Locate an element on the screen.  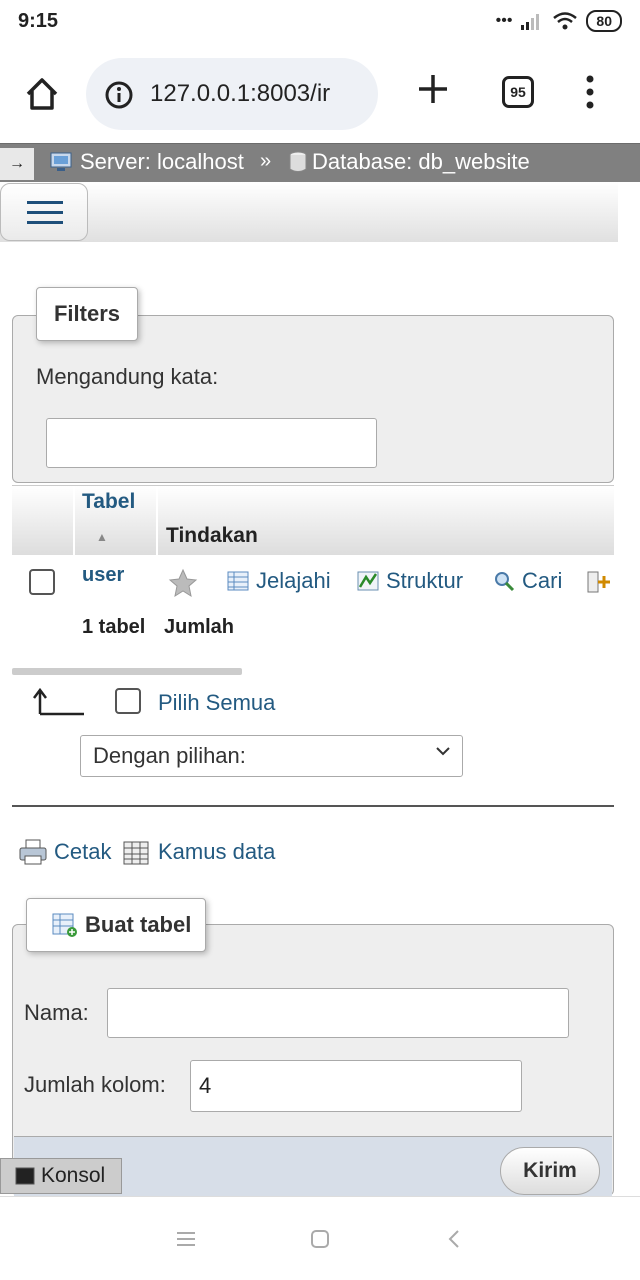
column-count-label: Jumlah kolom: is located at coordinates (95, 1084).